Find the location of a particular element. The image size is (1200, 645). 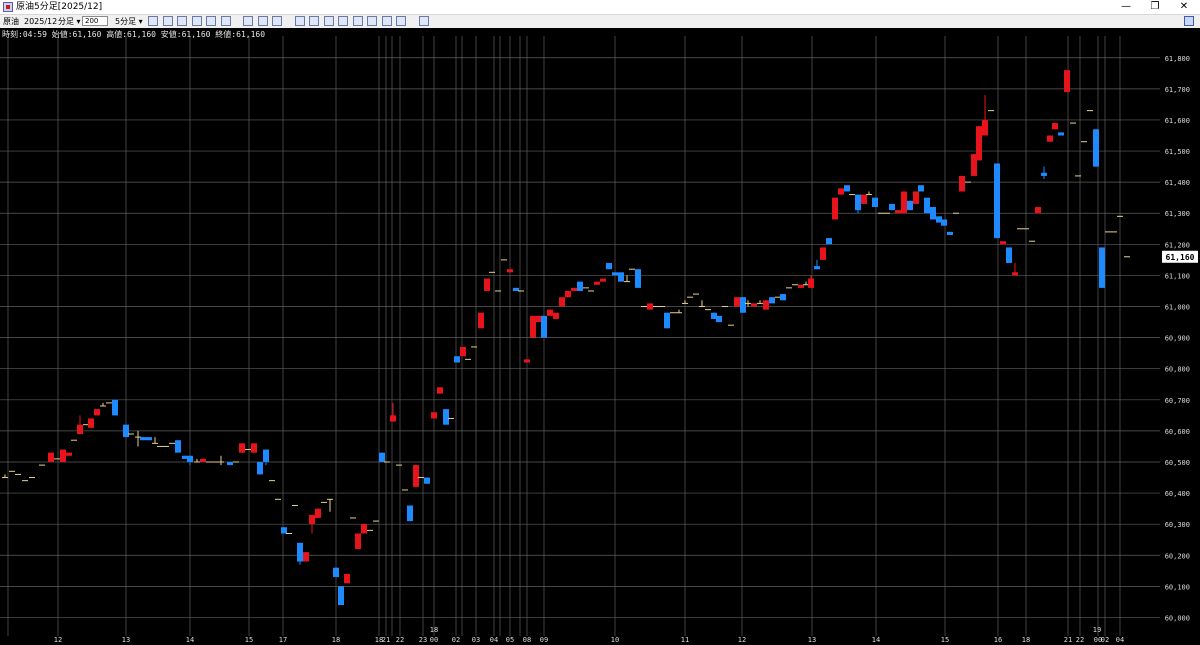

text-tool-icon is located at coordinates (211, 21).